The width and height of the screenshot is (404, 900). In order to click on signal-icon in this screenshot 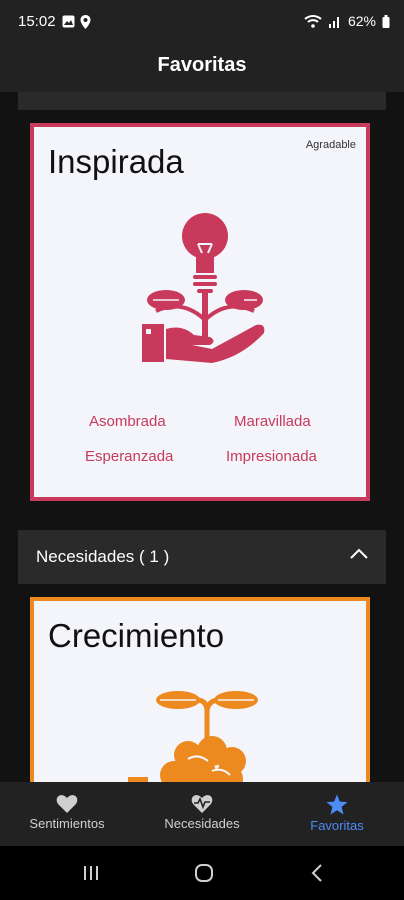, I will do `click(333, 22)`.